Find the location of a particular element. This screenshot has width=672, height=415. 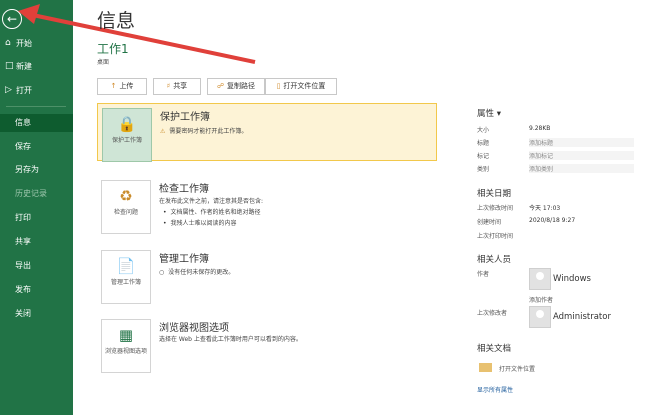

upload-button: ↑ 上传 is located at coordinates (122, 86).